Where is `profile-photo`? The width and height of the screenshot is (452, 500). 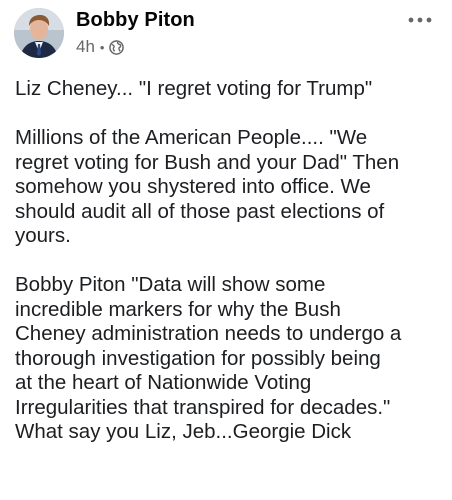
profile-photo is located at coordinates (39, 33).